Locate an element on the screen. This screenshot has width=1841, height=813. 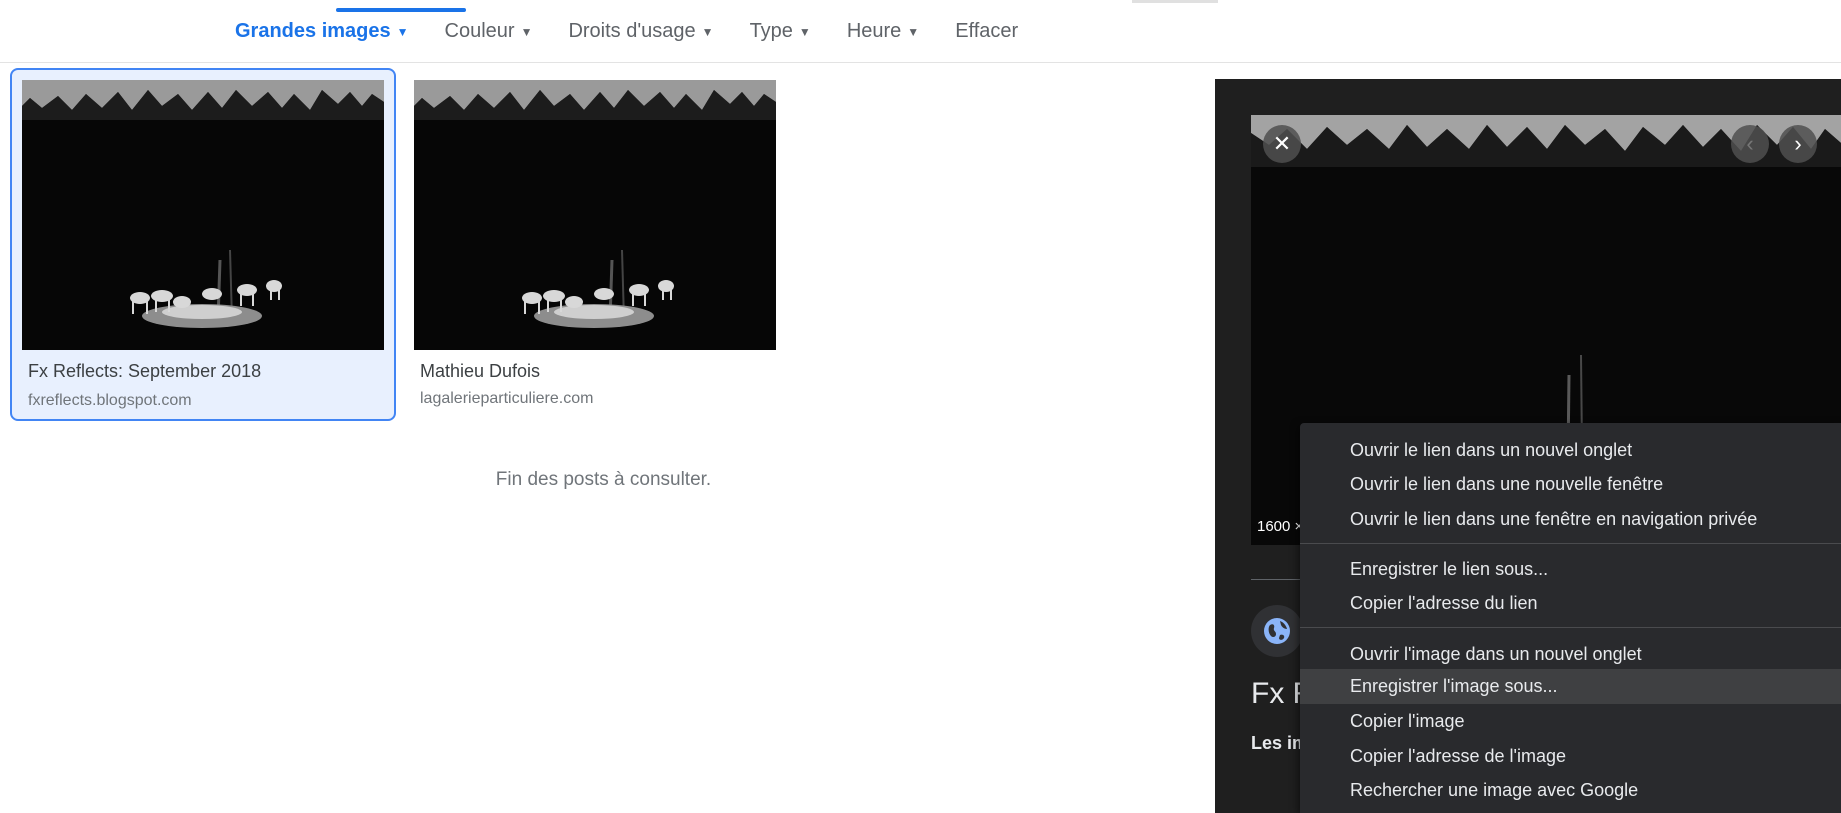
filter-label: Effacer is located at coordinates (987, 31).